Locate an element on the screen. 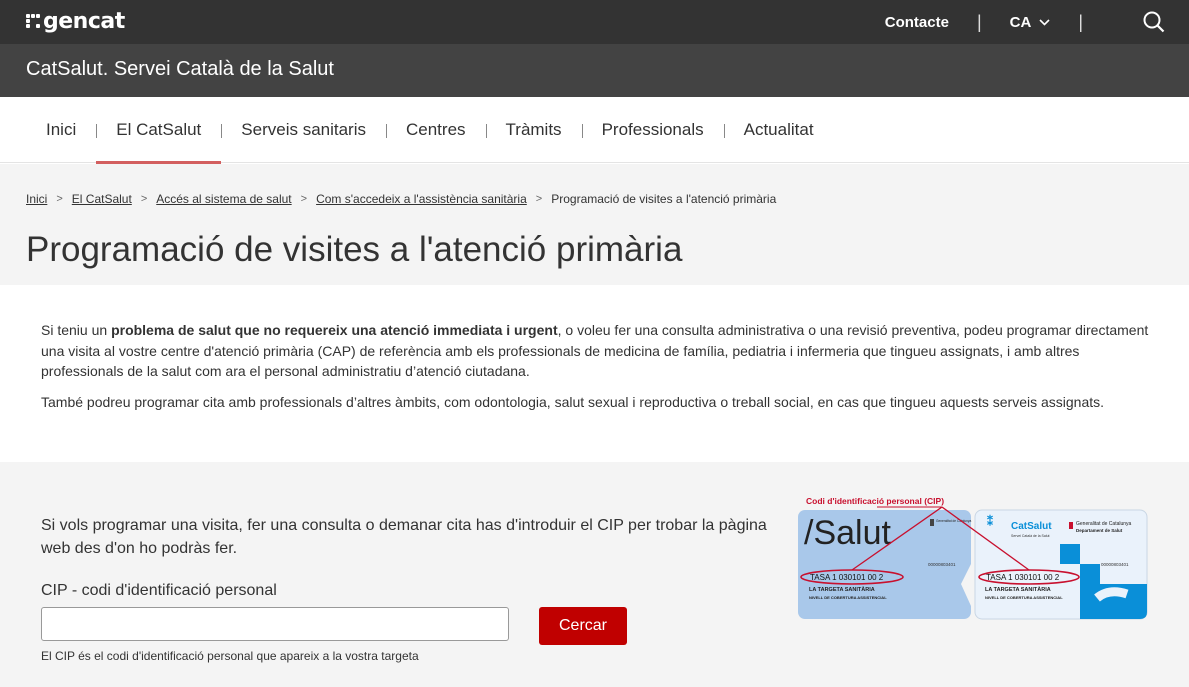 This screenshot has height=687, width=1189. card2-issuer-sub: Departament de Salut is located at coordinates (1099, 530).